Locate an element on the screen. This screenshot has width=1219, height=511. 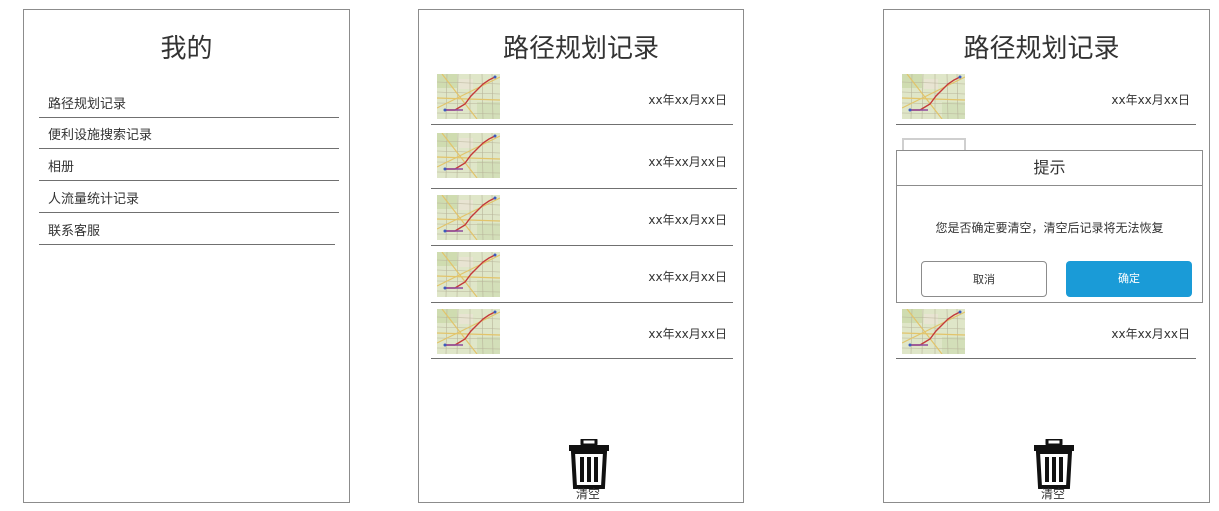
cancel-button: 取消 is located at coordinates (984, 279).